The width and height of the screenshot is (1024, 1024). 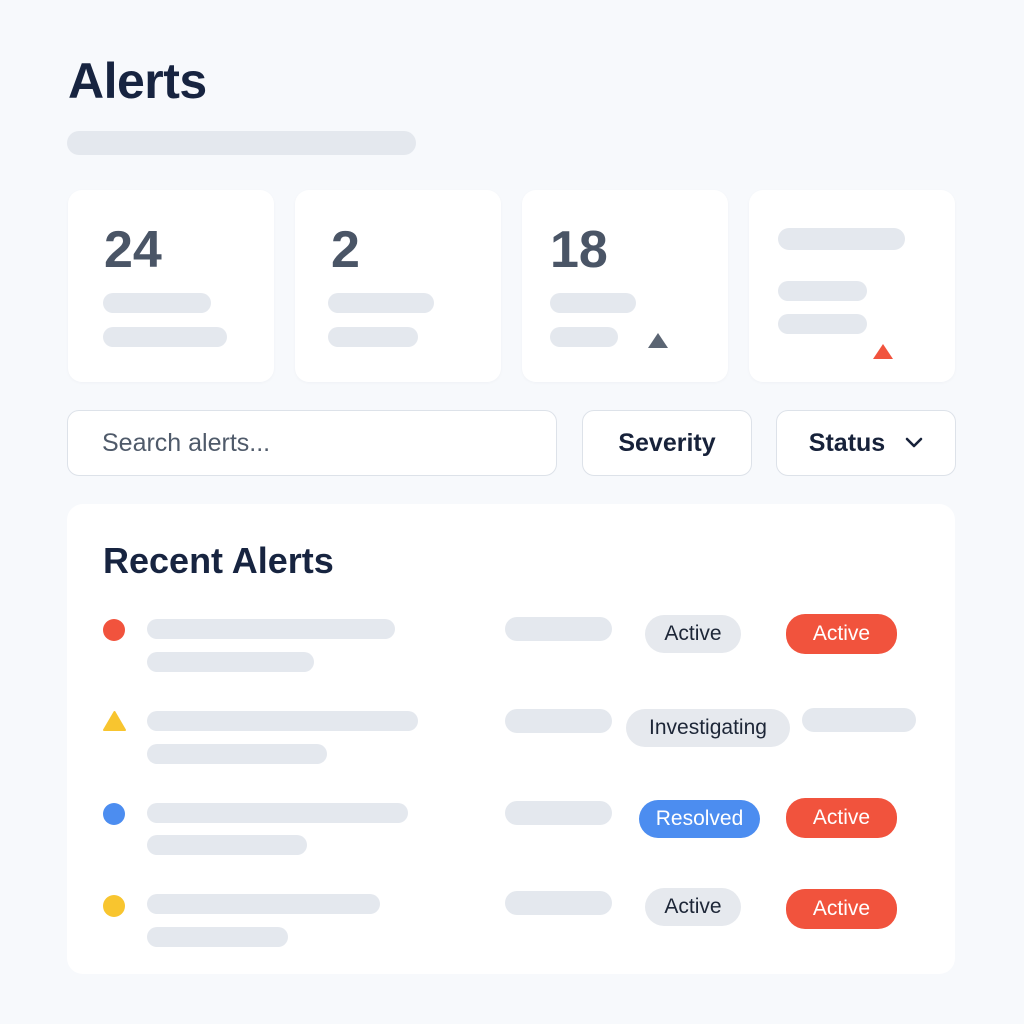 I want to click on stat-card-open: 18, so click(x=625, y=286).